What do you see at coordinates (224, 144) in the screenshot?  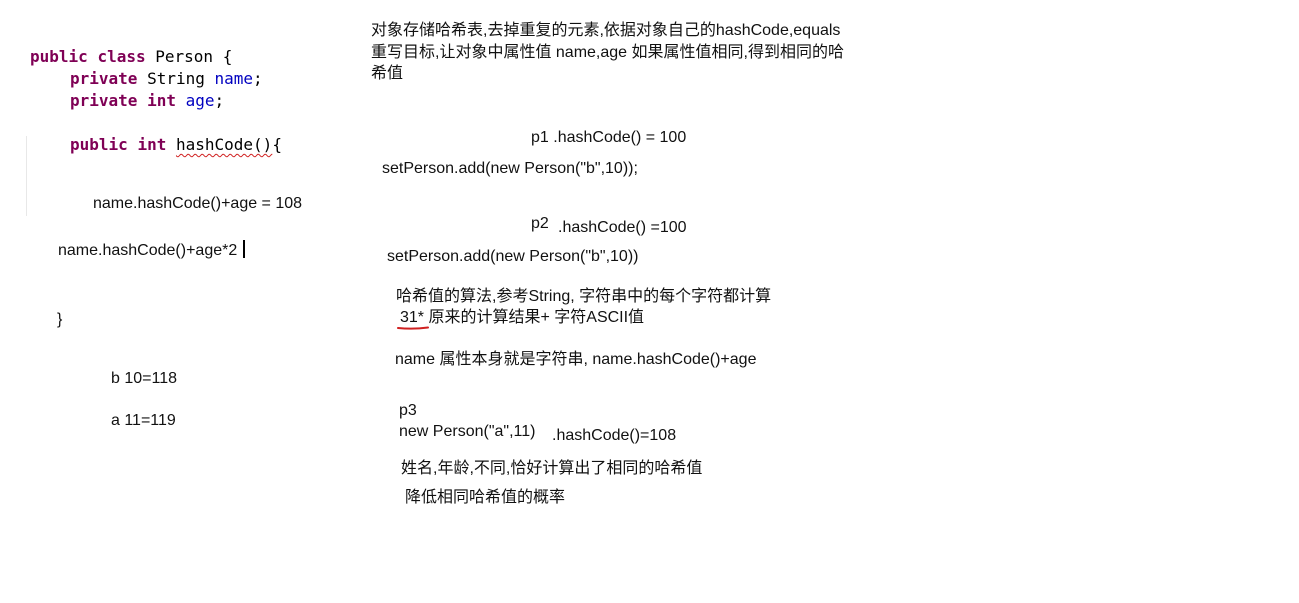 I see `method-hashcode: hashCode()` at bounding box center [224, 144].